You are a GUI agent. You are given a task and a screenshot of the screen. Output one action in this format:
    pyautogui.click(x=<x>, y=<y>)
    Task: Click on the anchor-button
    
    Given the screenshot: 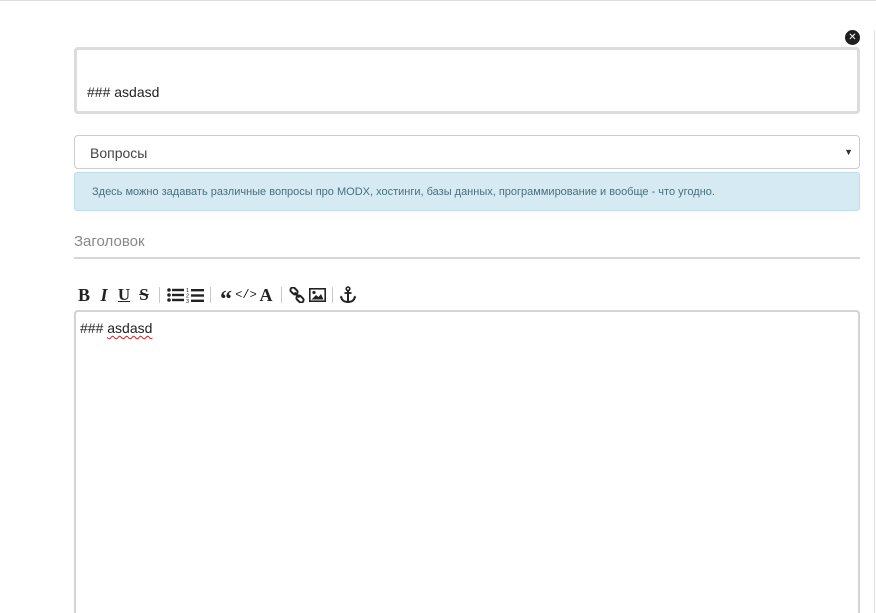 What is the action you would take?
    pyautogui.click(x=348, y=295)
    